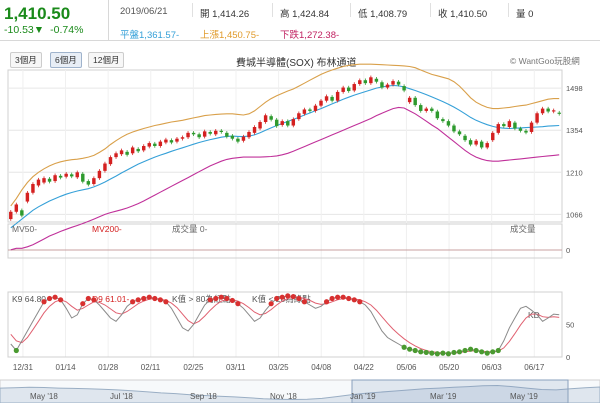 Image resolution: width=600 pixels, height=403 pixels. I want to click on x-axis-tick-label: 02/25, so click(193, 367).